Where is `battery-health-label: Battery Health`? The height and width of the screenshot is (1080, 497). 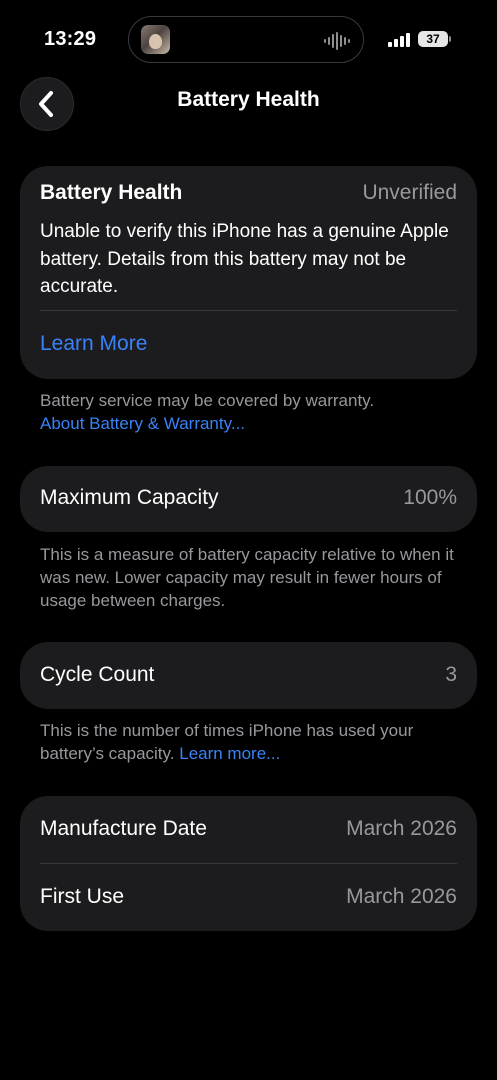
battery-health-label: Battery Health is located at coordinates (111, 192).